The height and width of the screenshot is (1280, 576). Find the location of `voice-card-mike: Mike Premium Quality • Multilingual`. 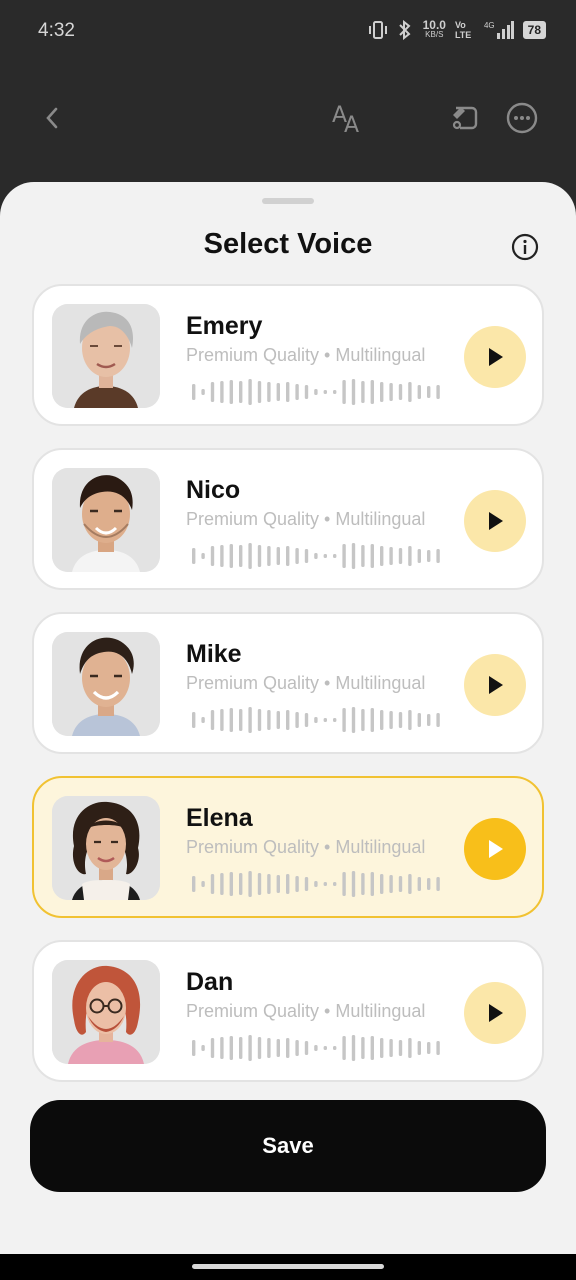

voice-card-mike: Mike Premium Quality • Multilingual is located at coordinates (288, 683).